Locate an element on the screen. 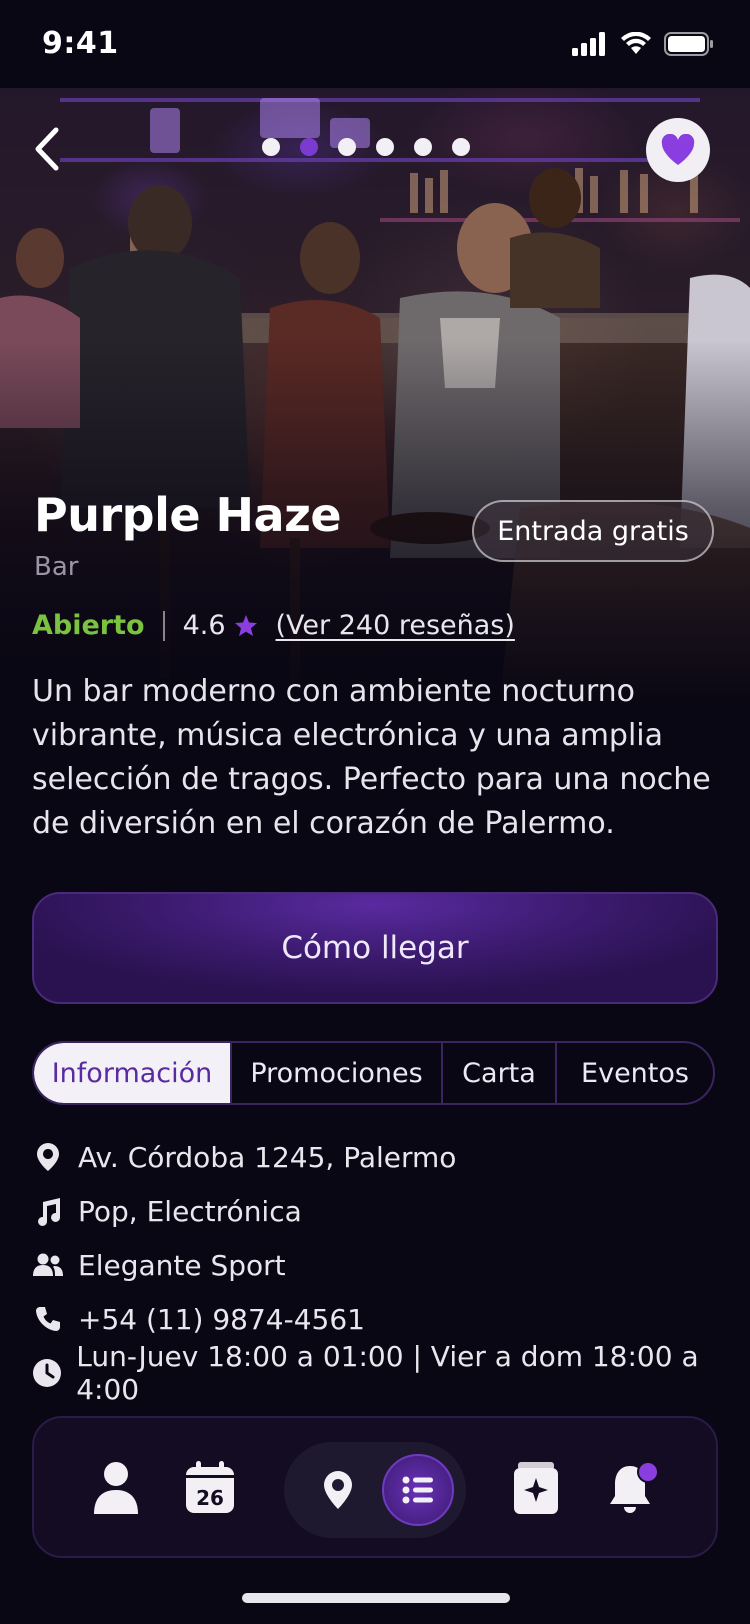  wifi-icon is located at coordinates (636, 43).